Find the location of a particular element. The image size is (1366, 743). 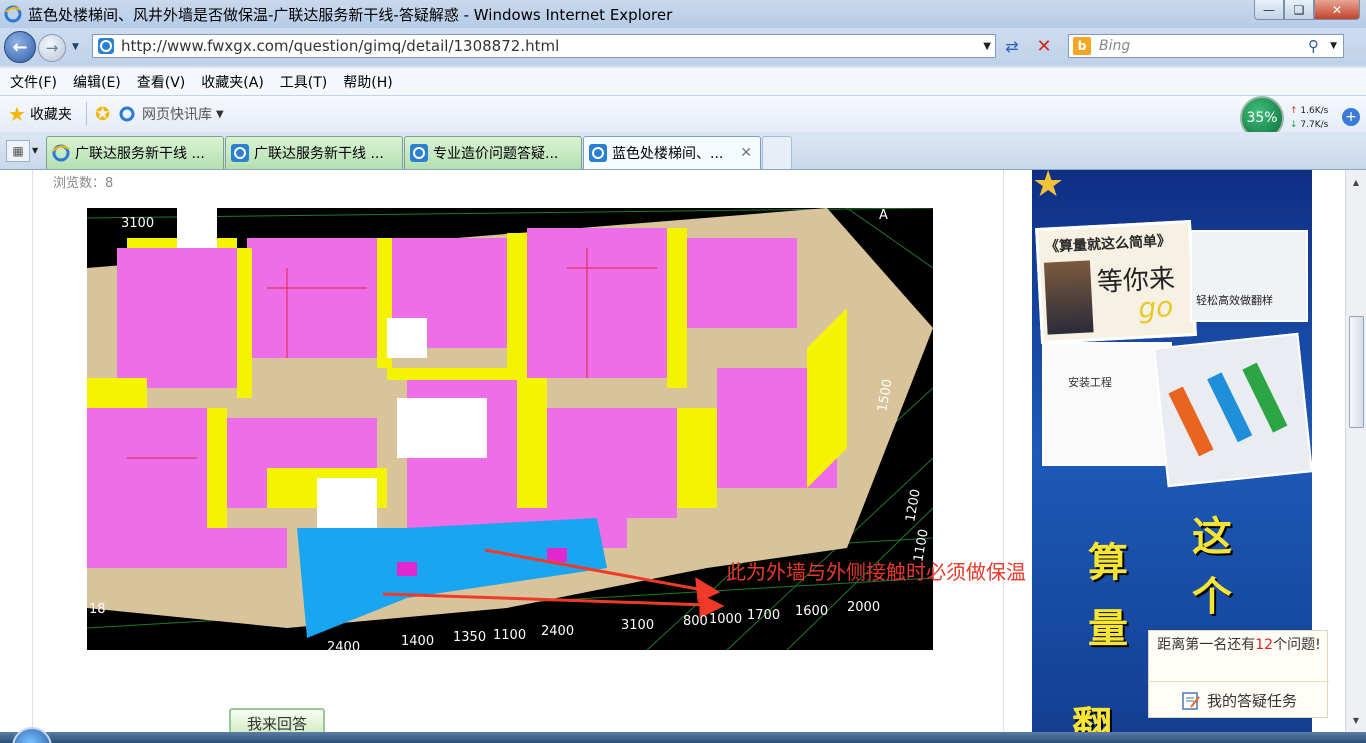

scroll-thumb is located at coordinates (1356, 372).